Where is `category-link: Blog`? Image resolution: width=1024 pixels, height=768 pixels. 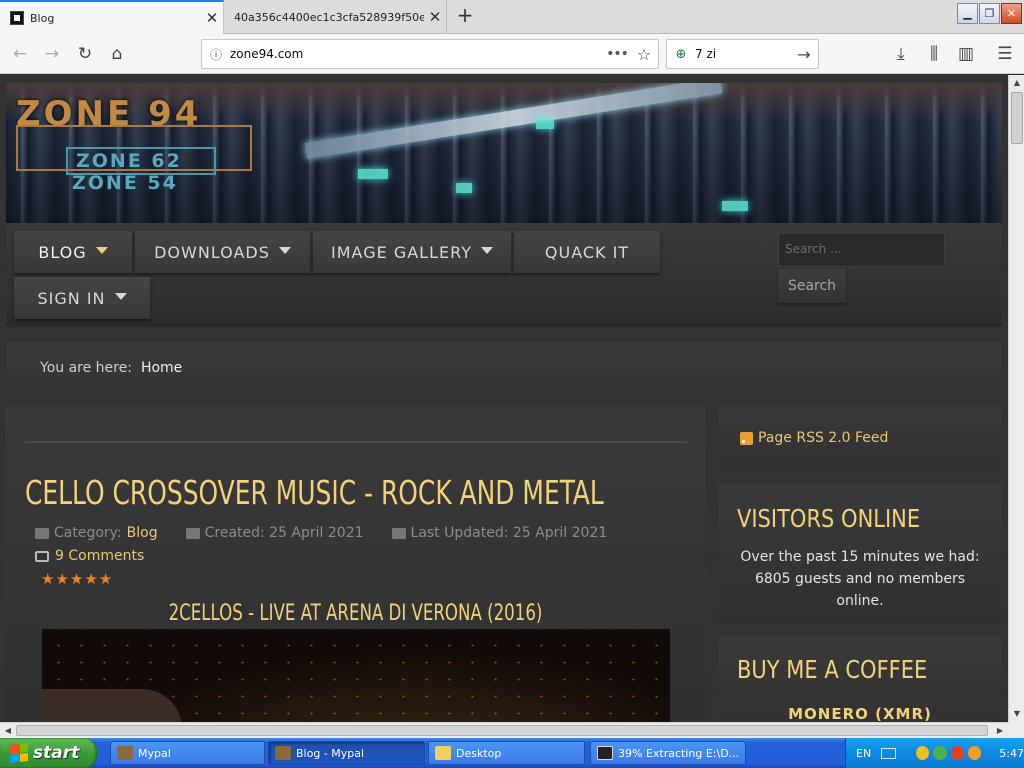
category-link: Blog is located at coordinates (142, 533).